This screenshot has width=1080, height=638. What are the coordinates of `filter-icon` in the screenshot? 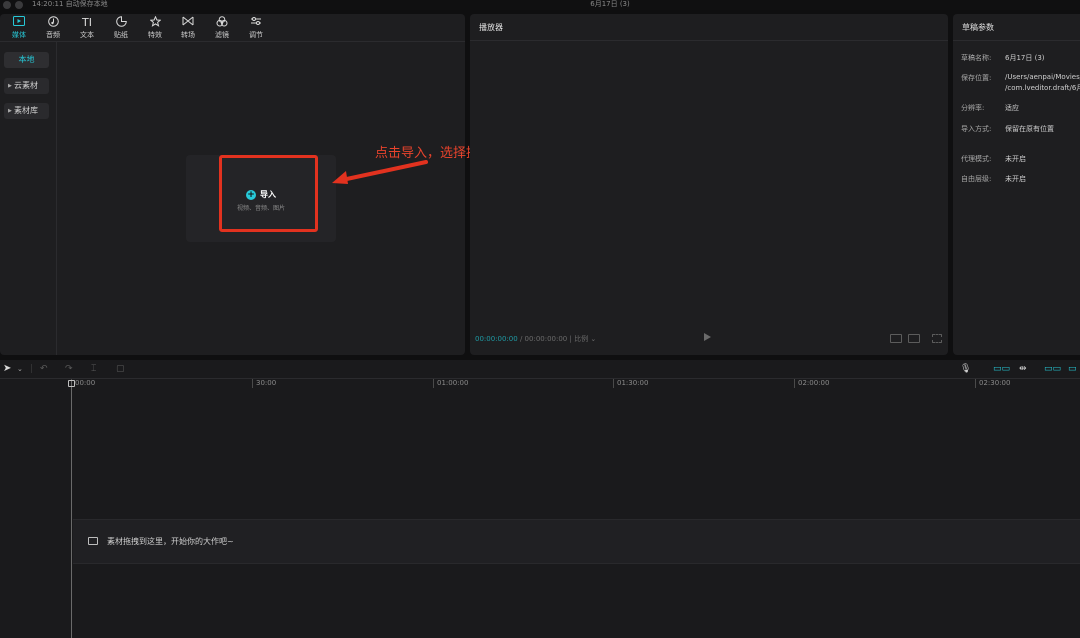 It's located at (222, 23).